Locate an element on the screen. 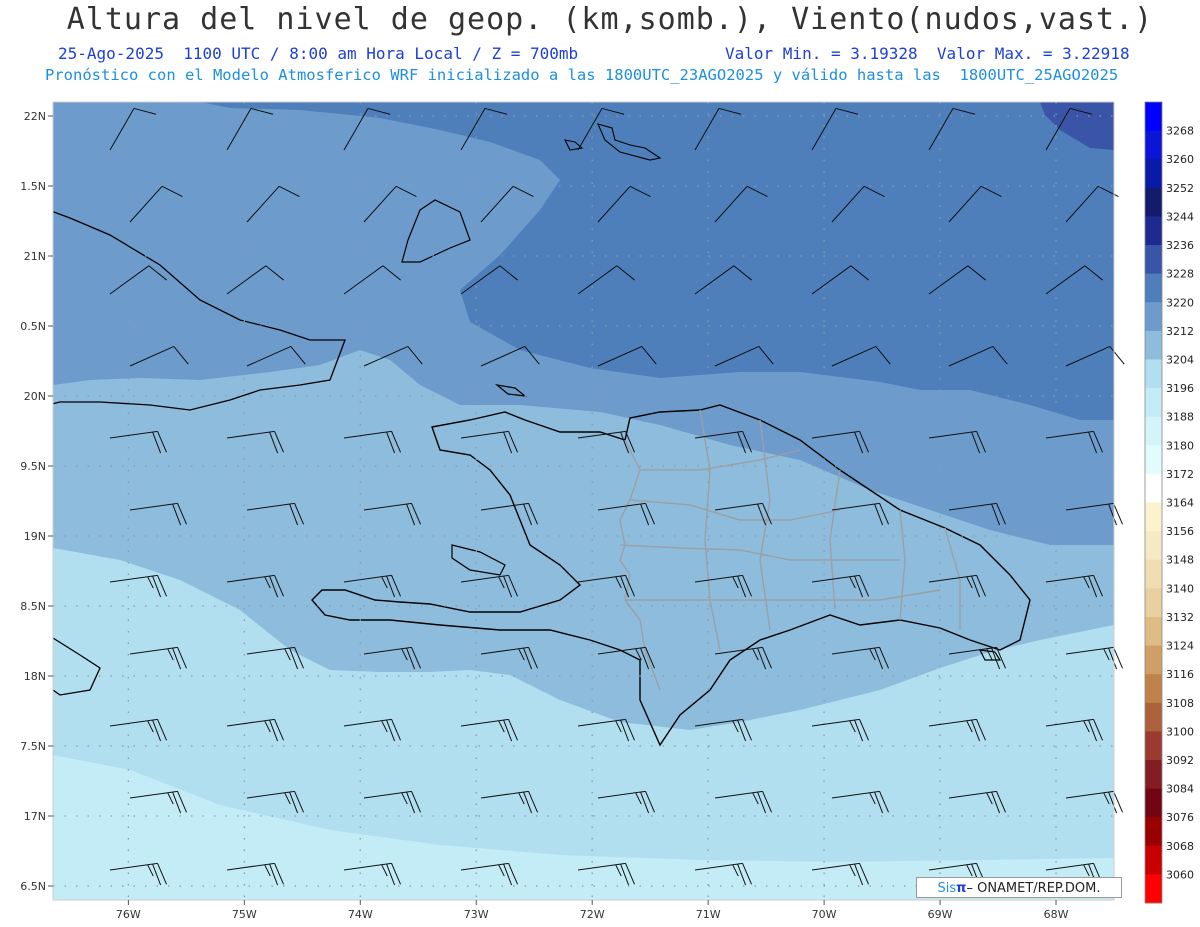 The width and height of the screenshot is (1200, 927). colorbar-level: 3140 is located at coordinates (1180, 588).